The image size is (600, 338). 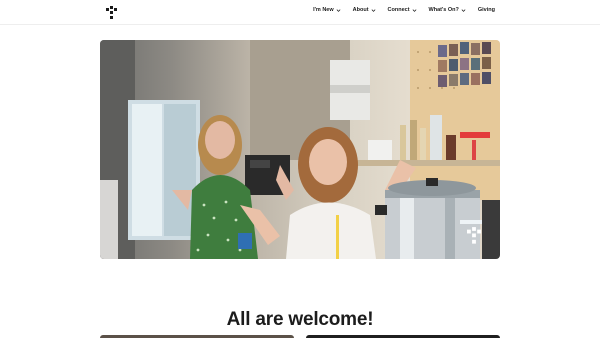 What do you see at coordinates (300, 12) in the screenshot?
I see `site-header: I'm New About Connect What's On? Giving` at bounding box center [300, 12].